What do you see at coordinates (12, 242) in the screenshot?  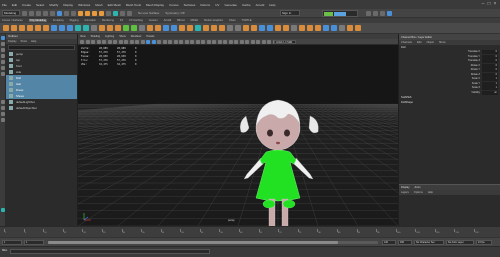 I see `start-time-field: 1` at bounding box center [12, 242].